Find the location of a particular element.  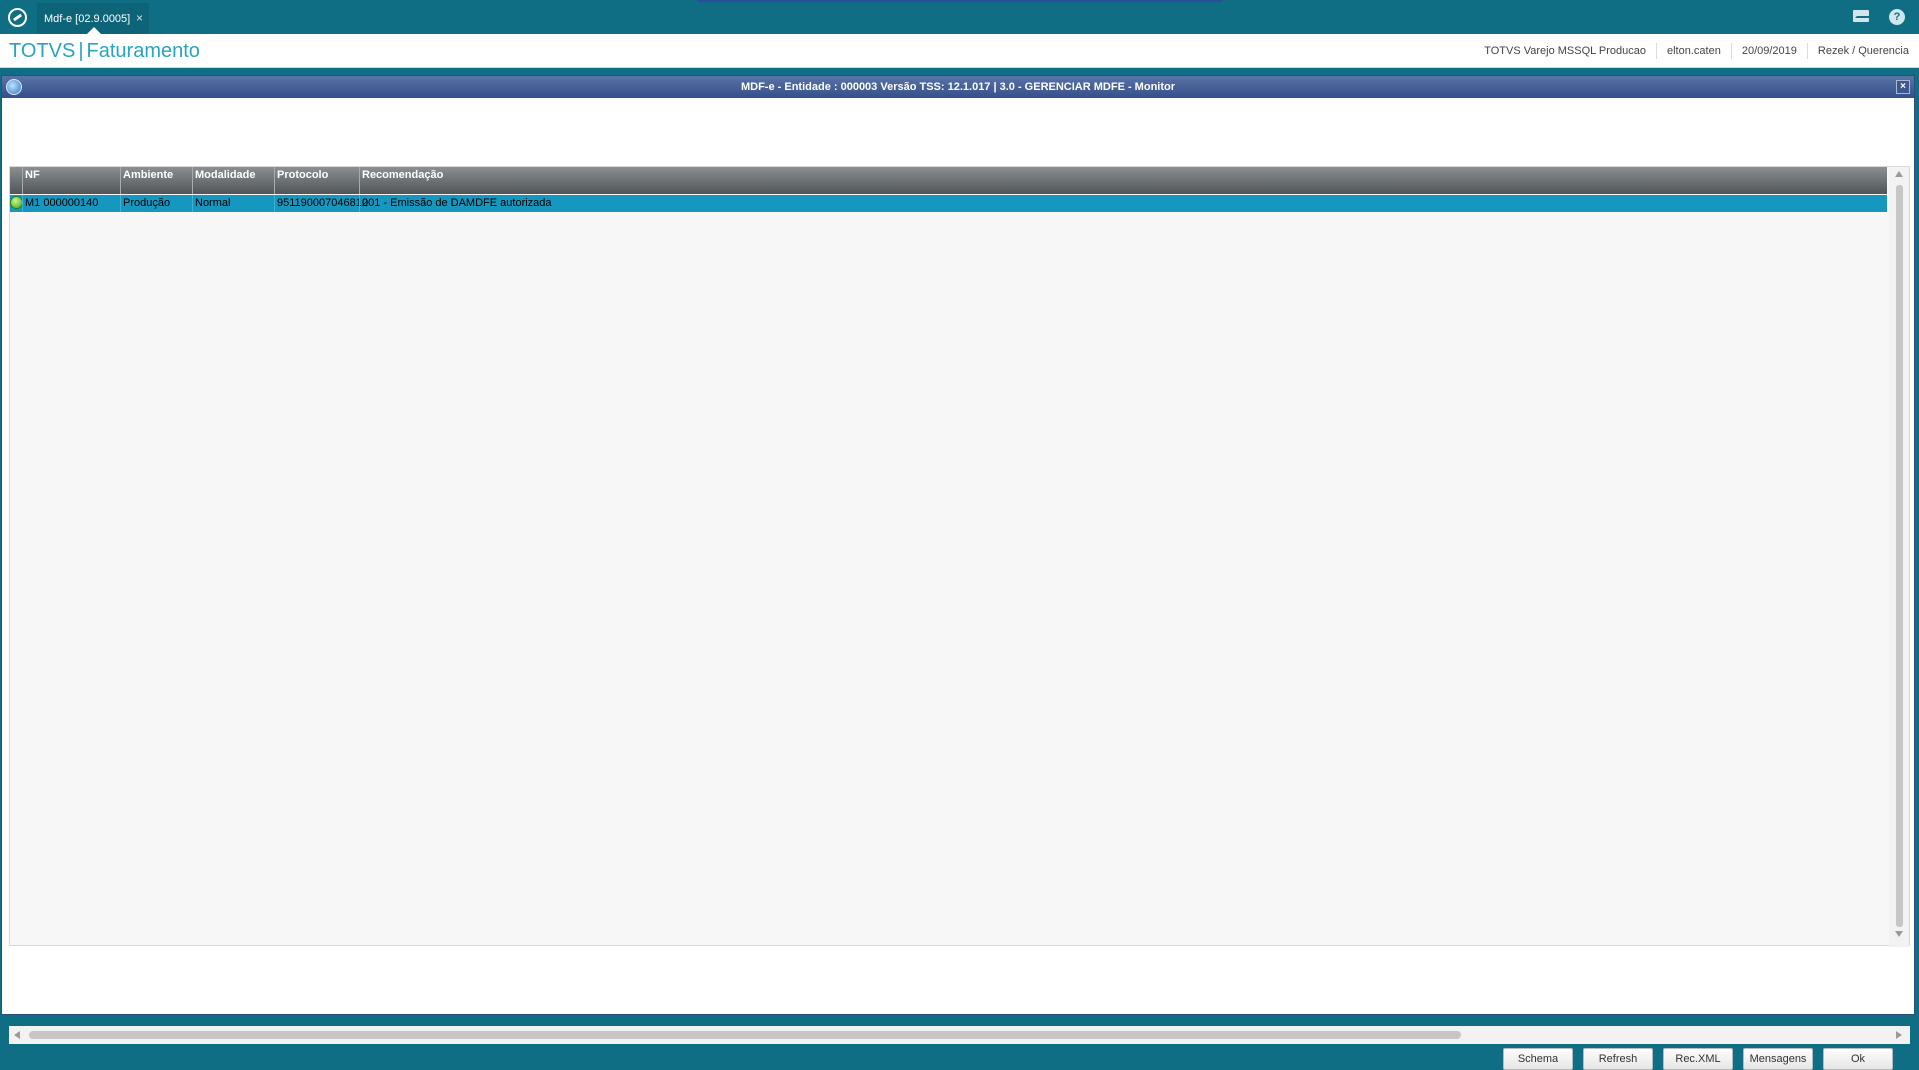

dialog-app-icon is located at coordinates (14, 87).